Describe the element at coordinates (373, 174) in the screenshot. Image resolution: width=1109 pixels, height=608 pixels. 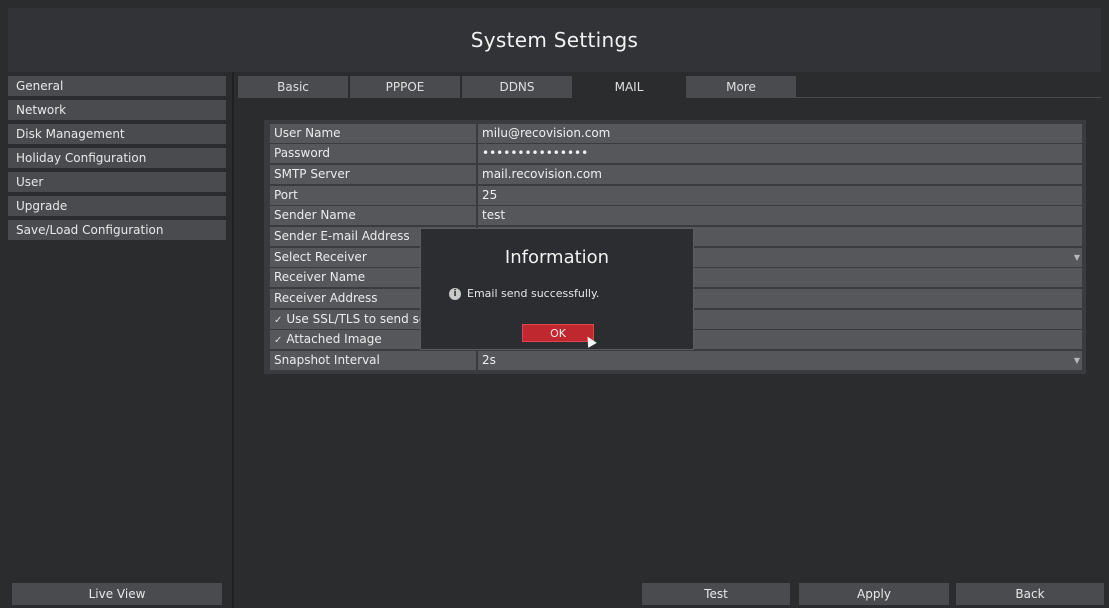
I see `smtp-server-label: SMTP Server` at that location.